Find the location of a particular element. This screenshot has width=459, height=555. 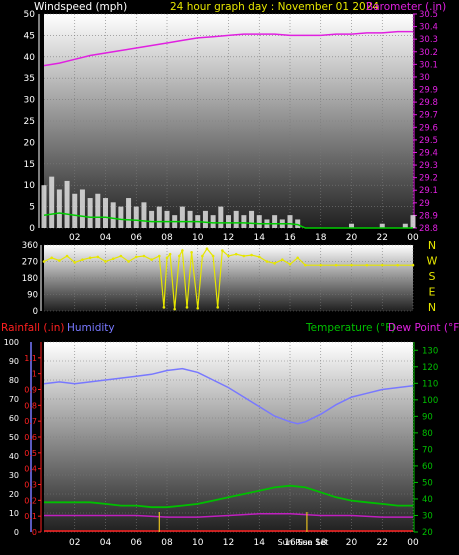

compass-letter: S is located at coordinates (432, 276).